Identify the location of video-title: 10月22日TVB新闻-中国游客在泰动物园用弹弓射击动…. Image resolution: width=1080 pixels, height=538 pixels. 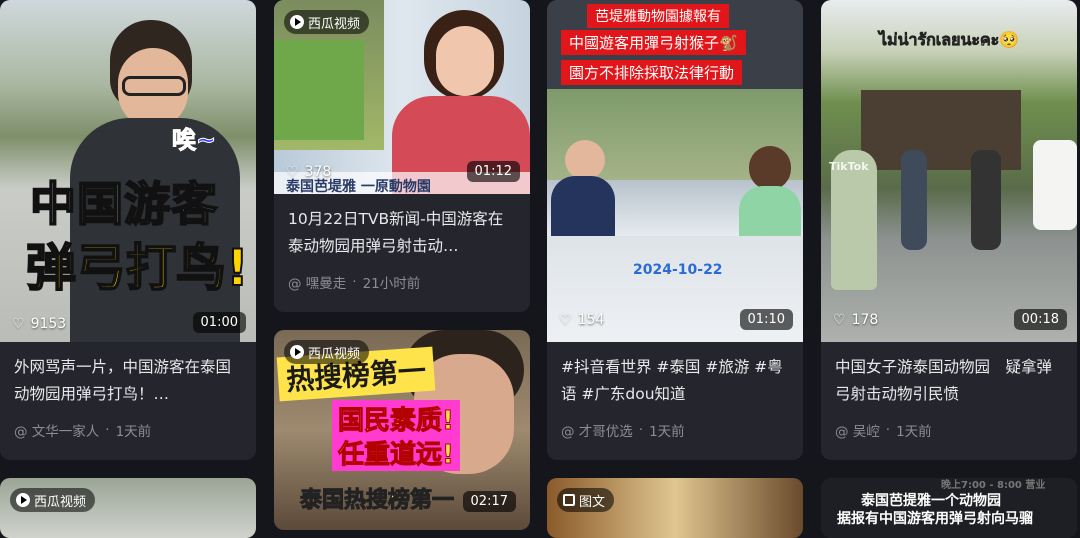
(402, 234).